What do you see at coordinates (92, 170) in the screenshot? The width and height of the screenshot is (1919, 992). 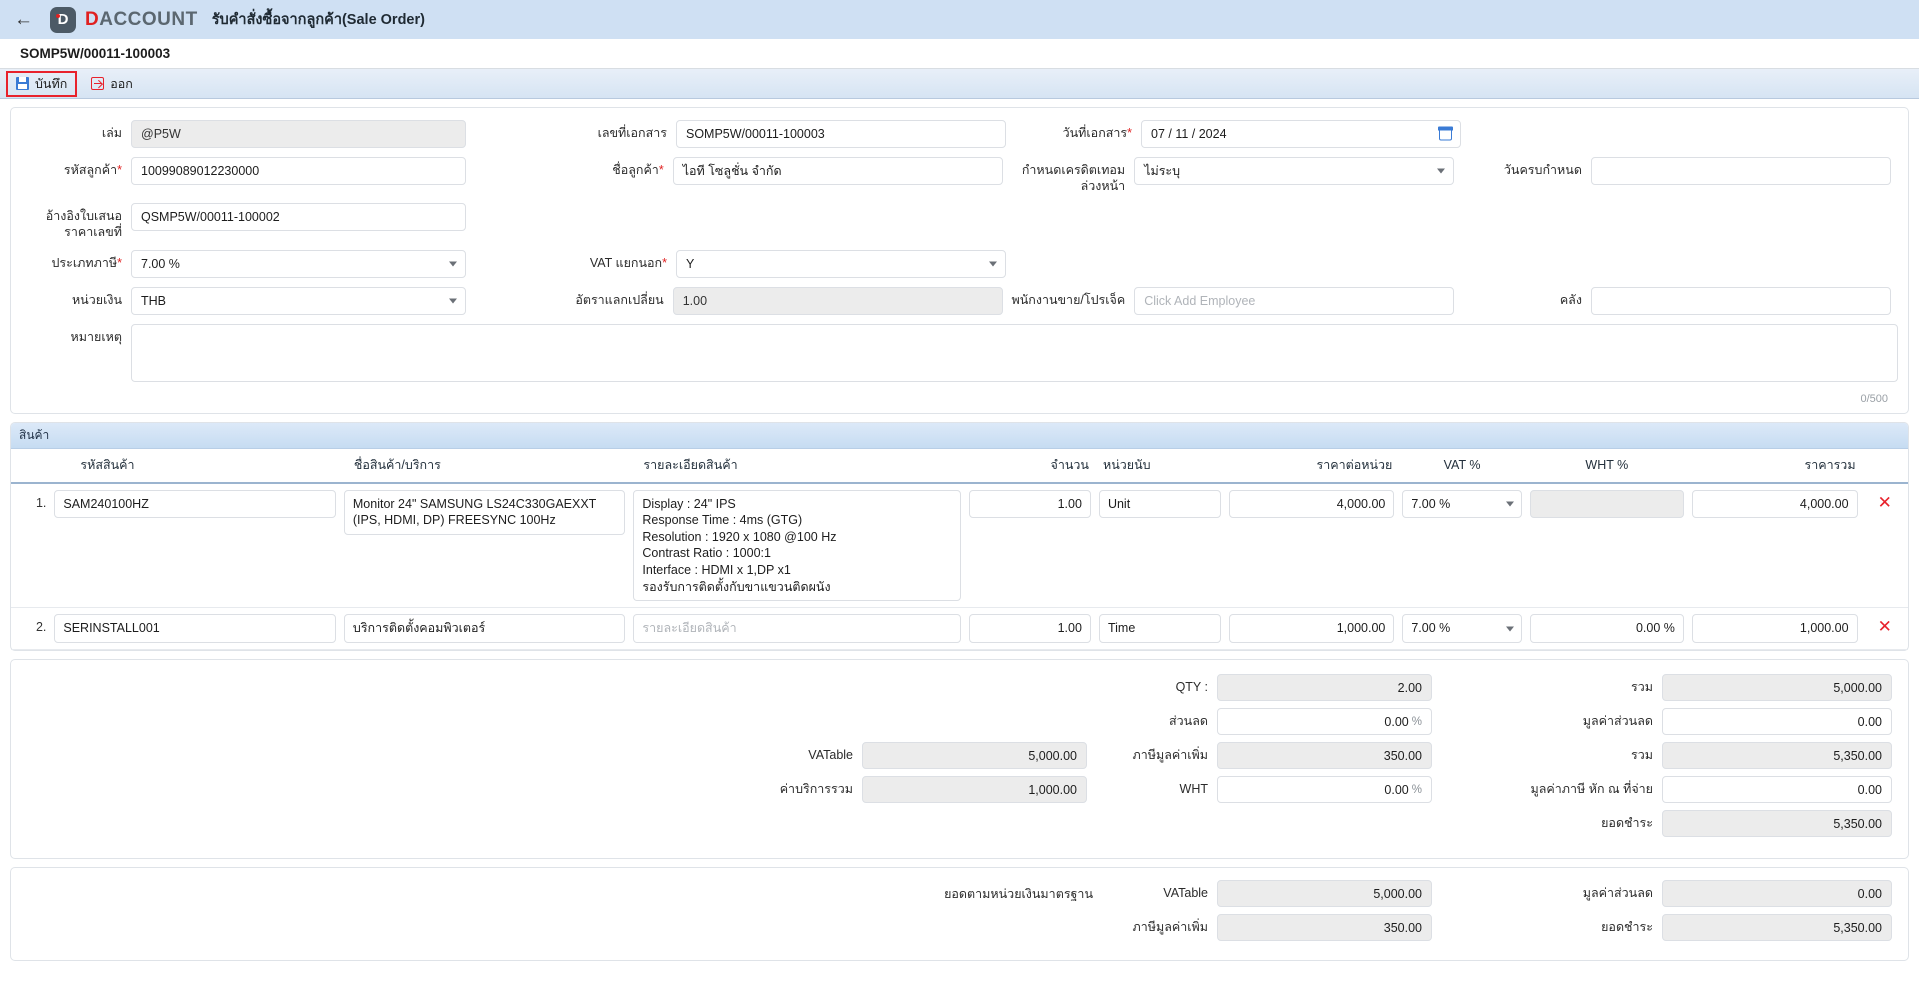 I see `customer-code-label: รหัสลูกค้า*` at bounding box center [92, 170].